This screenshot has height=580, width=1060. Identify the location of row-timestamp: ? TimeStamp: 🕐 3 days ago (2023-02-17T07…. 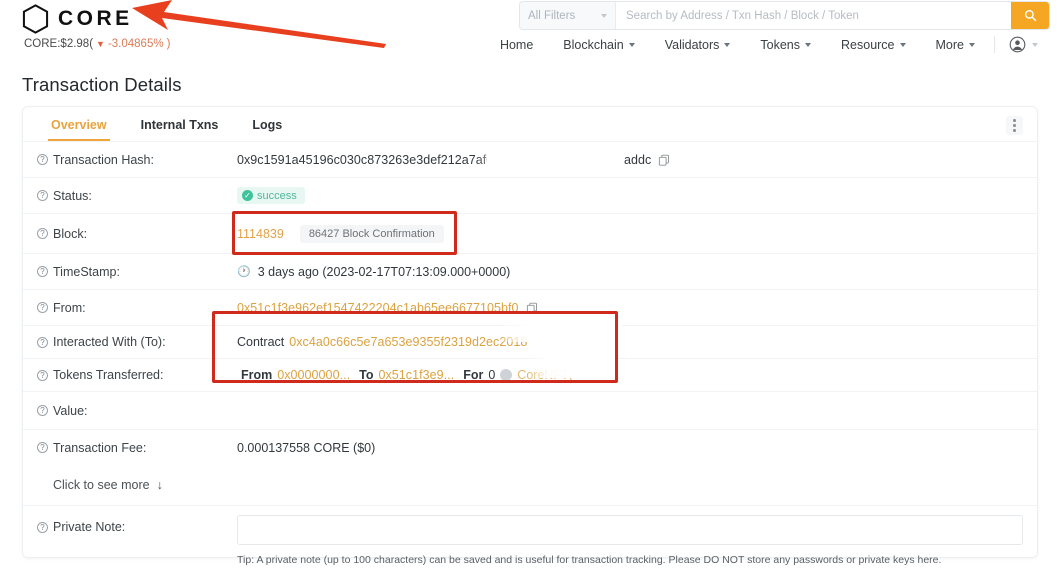
(530, 271).